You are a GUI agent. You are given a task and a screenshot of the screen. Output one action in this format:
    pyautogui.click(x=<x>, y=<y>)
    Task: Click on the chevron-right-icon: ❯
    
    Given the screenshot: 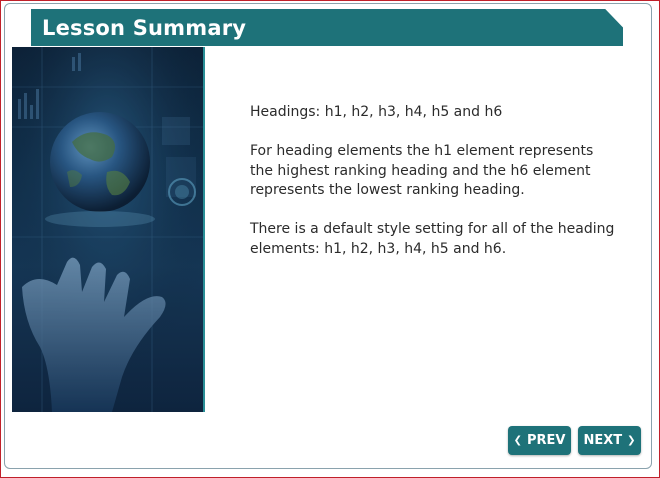 What is the action you would take?
    pyautogui.click(x=631, y=440)
    